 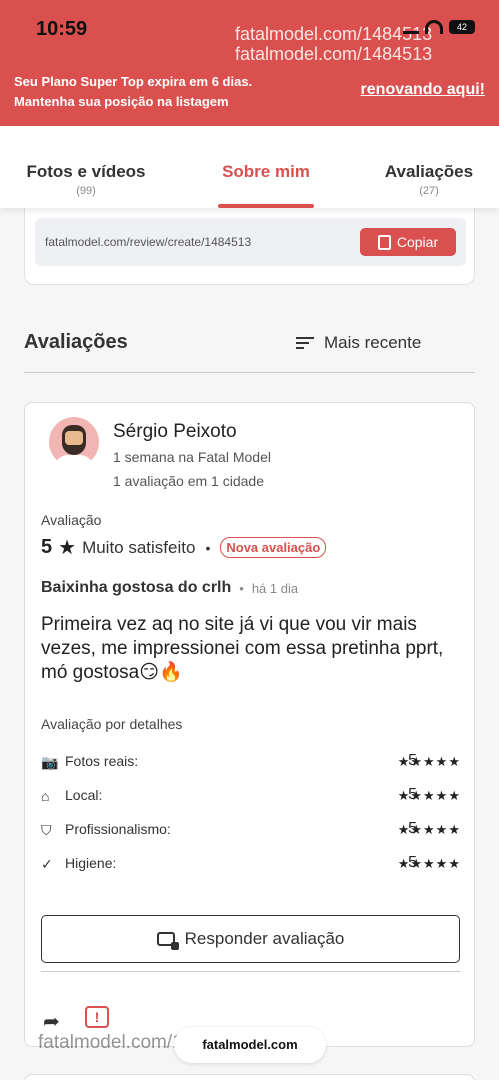 I want to click on status-time: 10:59, so click(x=62, y=29).